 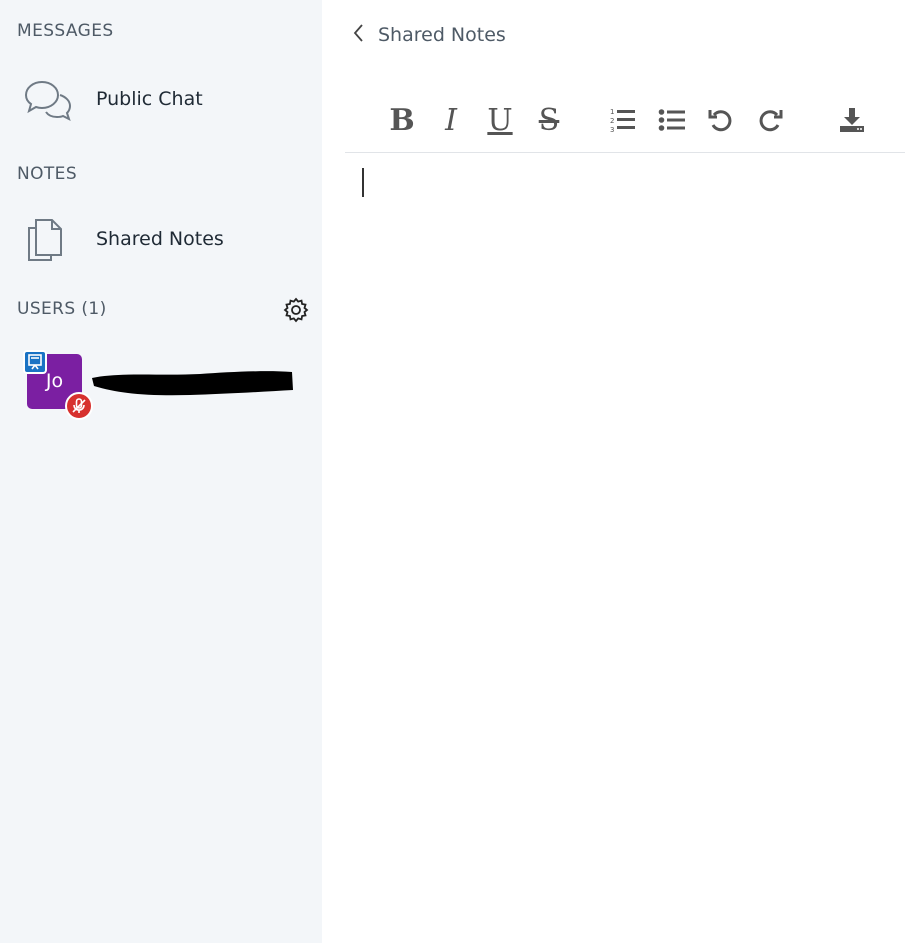 I want to click on ordered-list-icon: 1 2 3, so click(x=622, y=121).